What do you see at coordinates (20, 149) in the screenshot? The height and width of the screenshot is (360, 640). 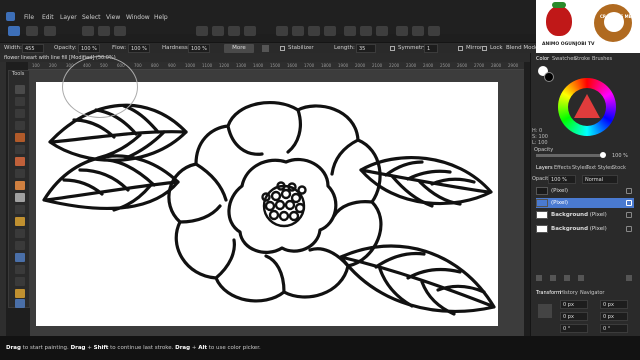 I see `flood-select-icon` at bounding box center [20, 149].